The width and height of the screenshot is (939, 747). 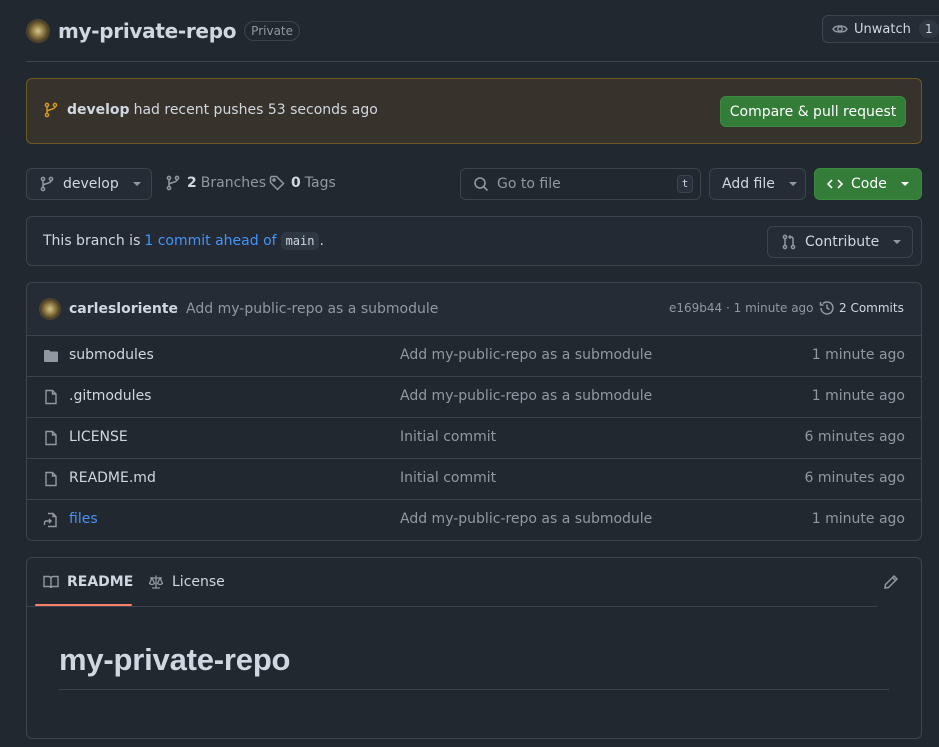 I want to click on search-placeholder: Go to file, so click(x=529, y=184).